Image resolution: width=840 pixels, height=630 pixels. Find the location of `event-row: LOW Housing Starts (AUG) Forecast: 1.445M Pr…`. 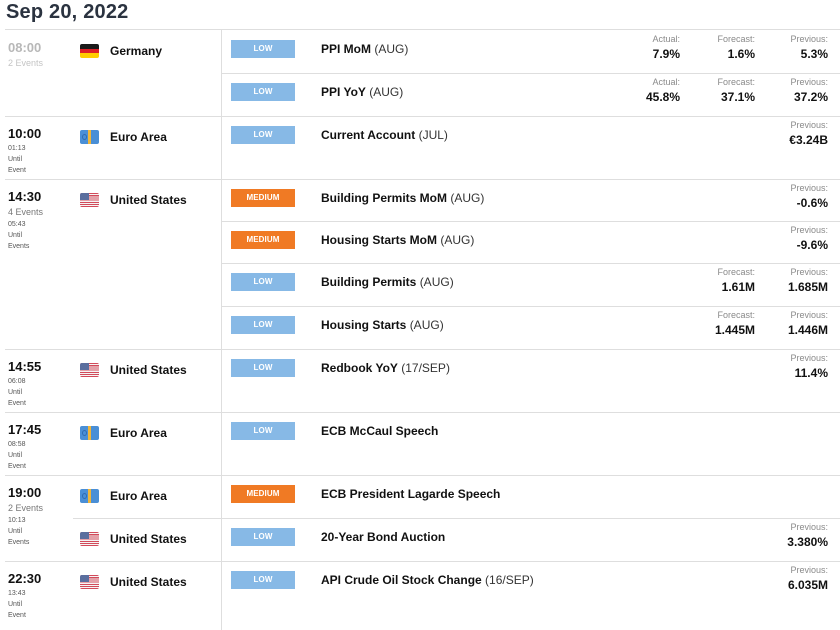

event-row: LOW Housing Starts (AUG) Forecast: 1.445M Pr… is located at coordinates (531, 327).